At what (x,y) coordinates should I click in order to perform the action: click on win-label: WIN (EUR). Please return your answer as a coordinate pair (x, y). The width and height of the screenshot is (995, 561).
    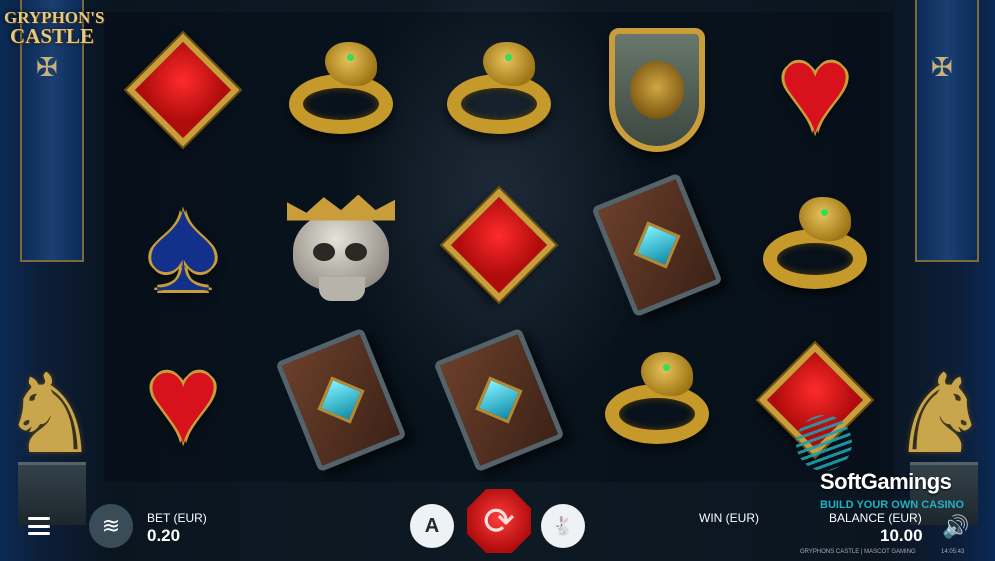
    Looking at the image, I should click on (729, 518).